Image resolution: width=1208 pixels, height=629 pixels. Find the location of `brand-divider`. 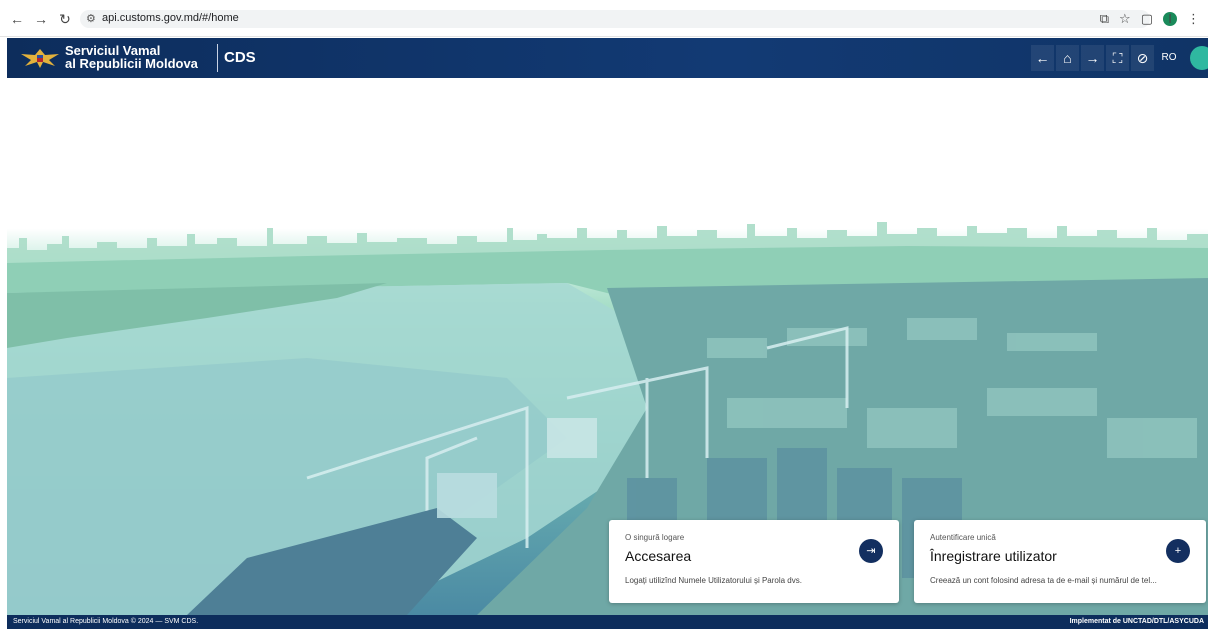

brand-divider is located at coordinates (217, 58).